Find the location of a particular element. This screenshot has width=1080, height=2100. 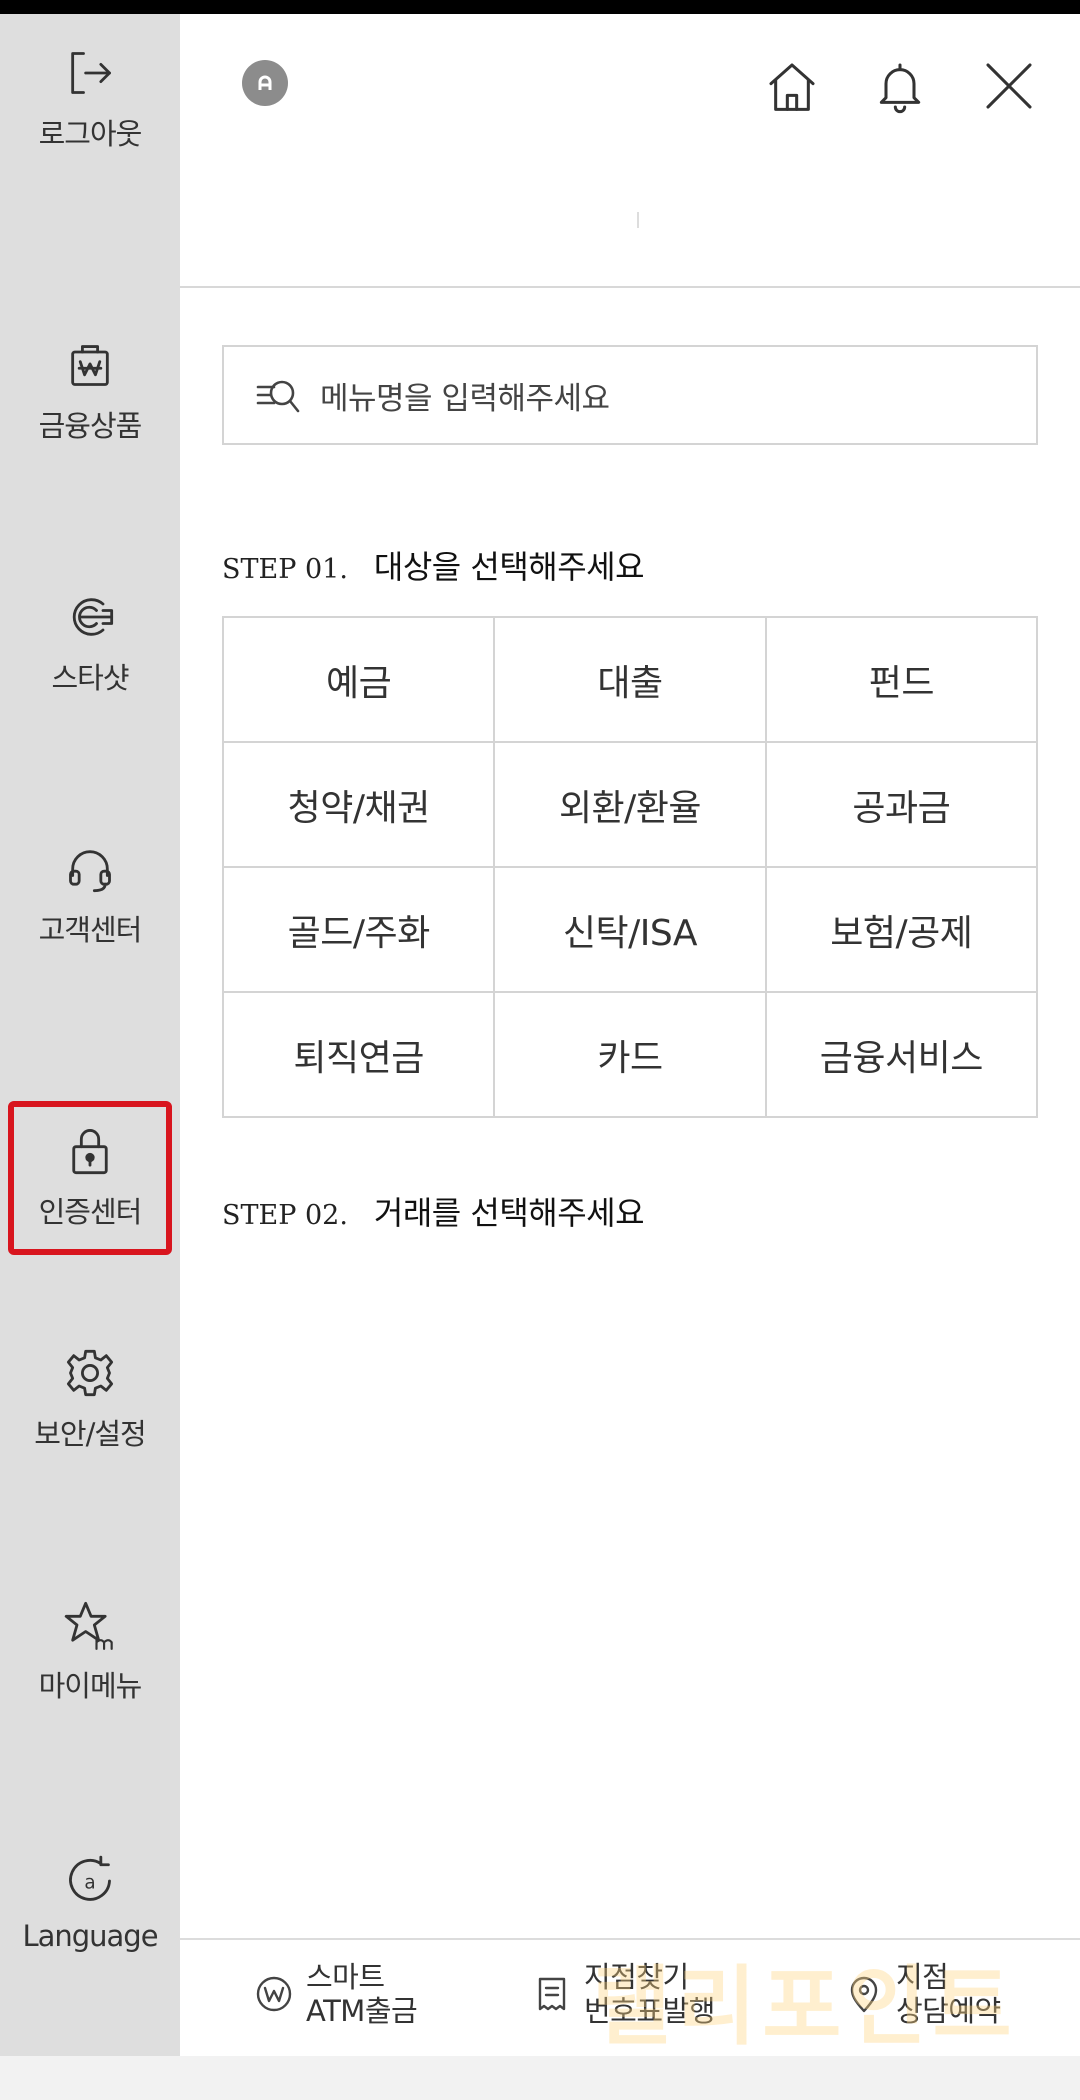

smart-atm-line2: ATM출금 is located at coordinates (362, 2011).